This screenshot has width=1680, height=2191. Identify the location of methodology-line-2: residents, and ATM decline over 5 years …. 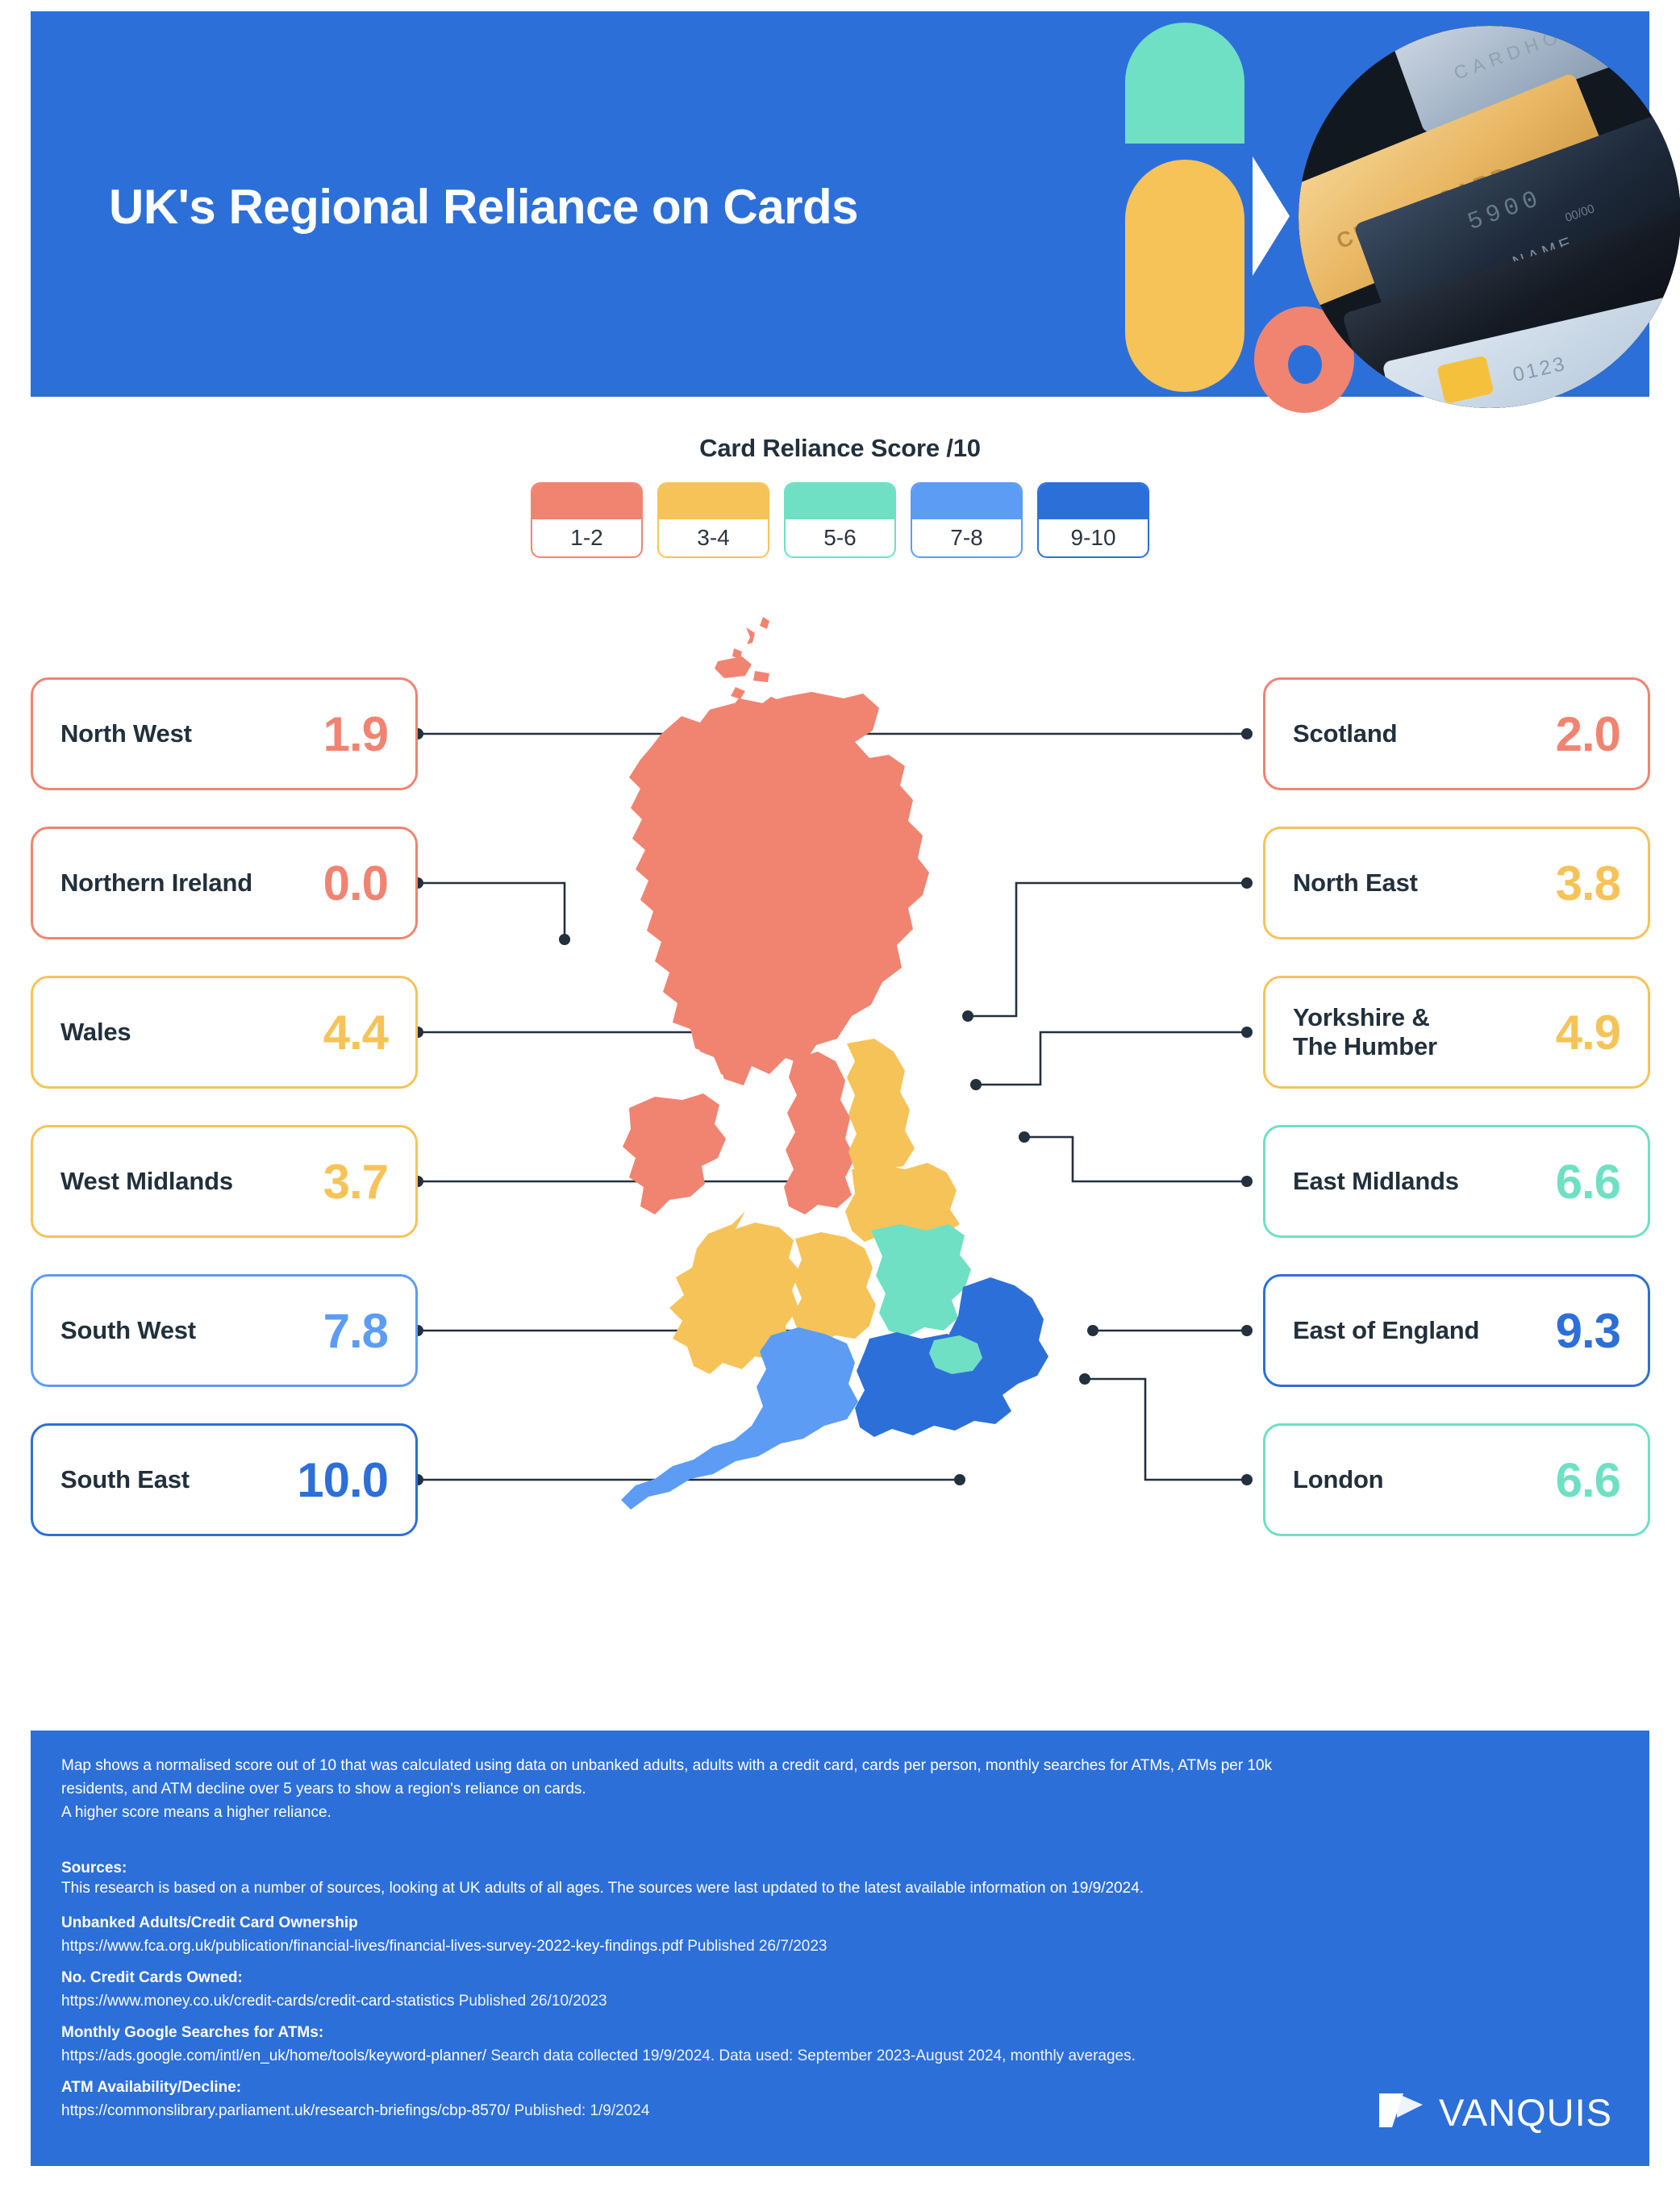
(323, 1788).